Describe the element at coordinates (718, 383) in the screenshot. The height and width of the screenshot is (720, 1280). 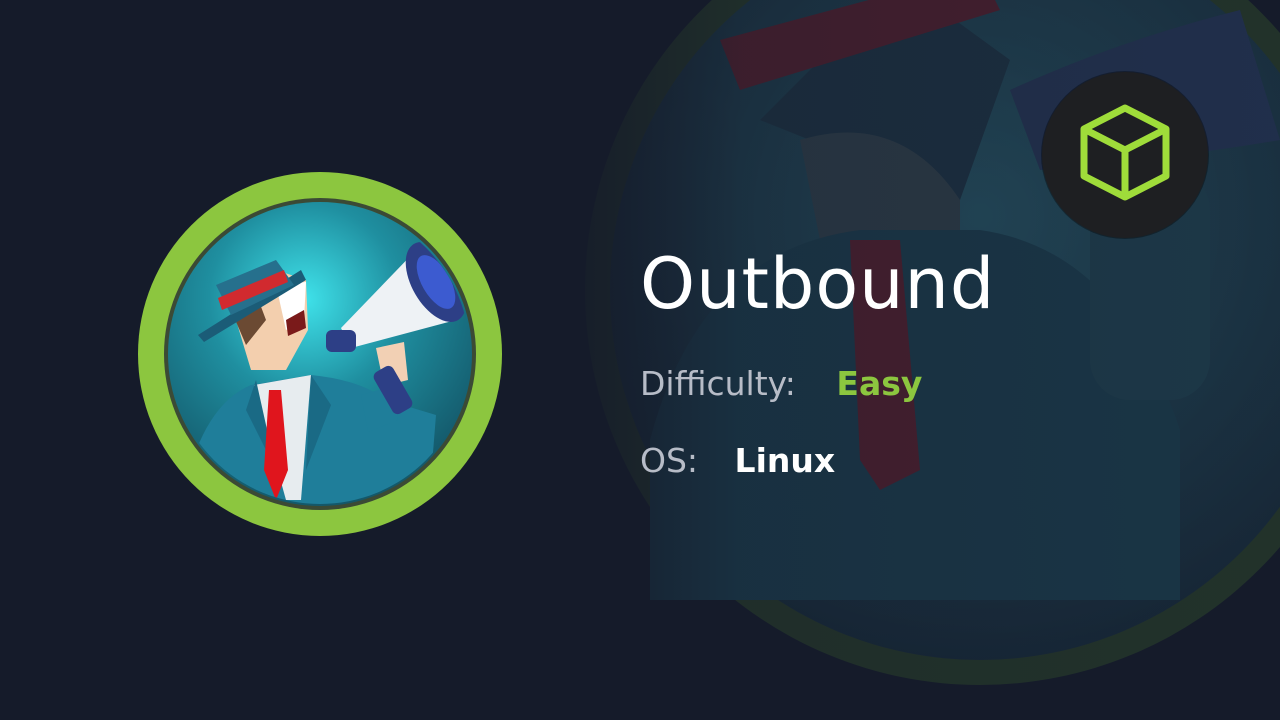
I see `difficulty-label: Difficulty:` at that location.